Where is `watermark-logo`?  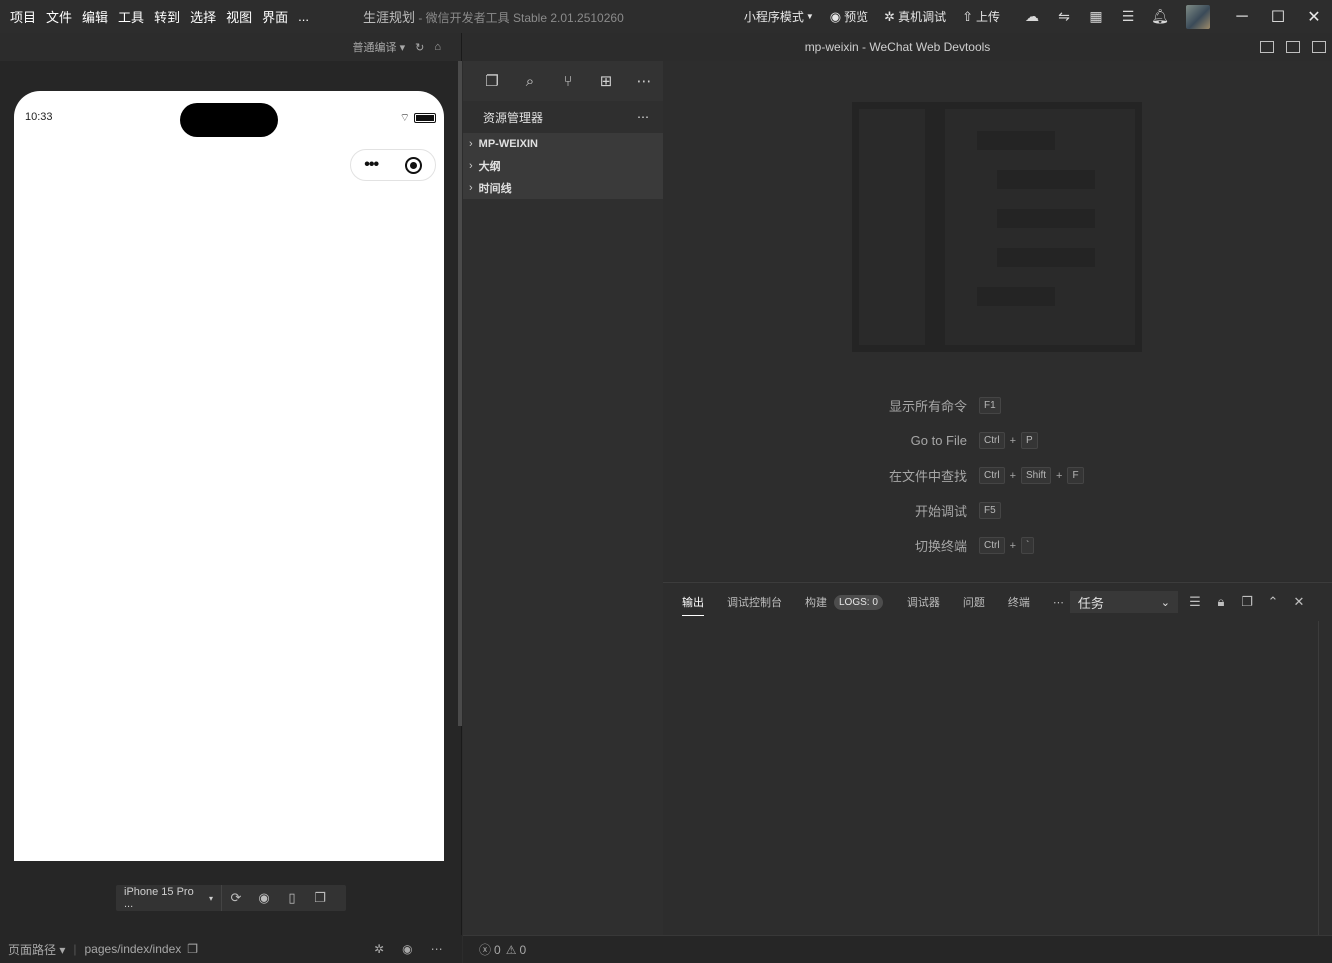
watermark-logo is located at coordinates (997, 227).